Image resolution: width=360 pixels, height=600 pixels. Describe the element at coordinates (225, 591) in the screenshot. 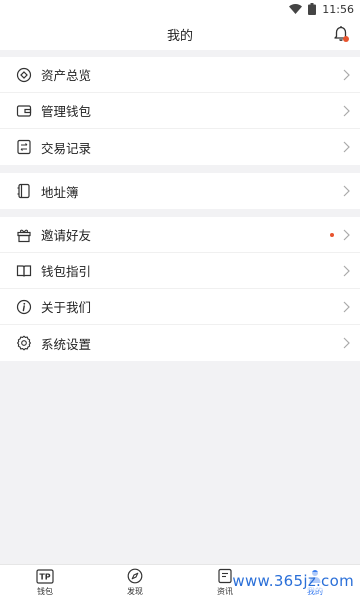

I see `tab-label: 资讯` at that location.